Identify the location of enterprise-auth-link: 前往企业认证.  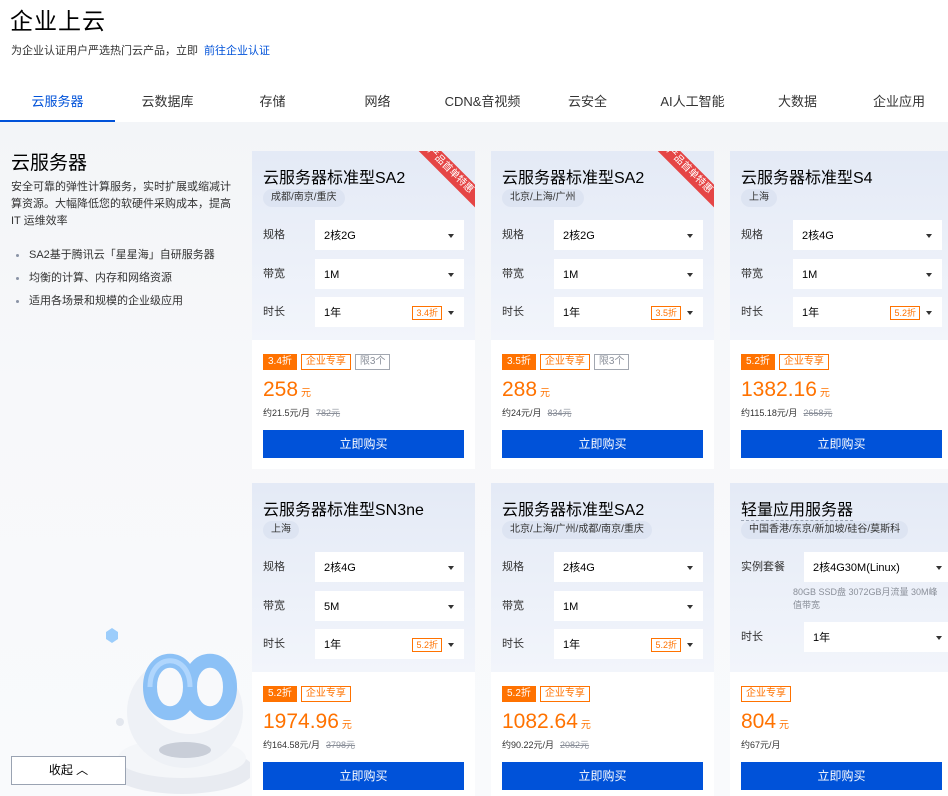
(237, 51).